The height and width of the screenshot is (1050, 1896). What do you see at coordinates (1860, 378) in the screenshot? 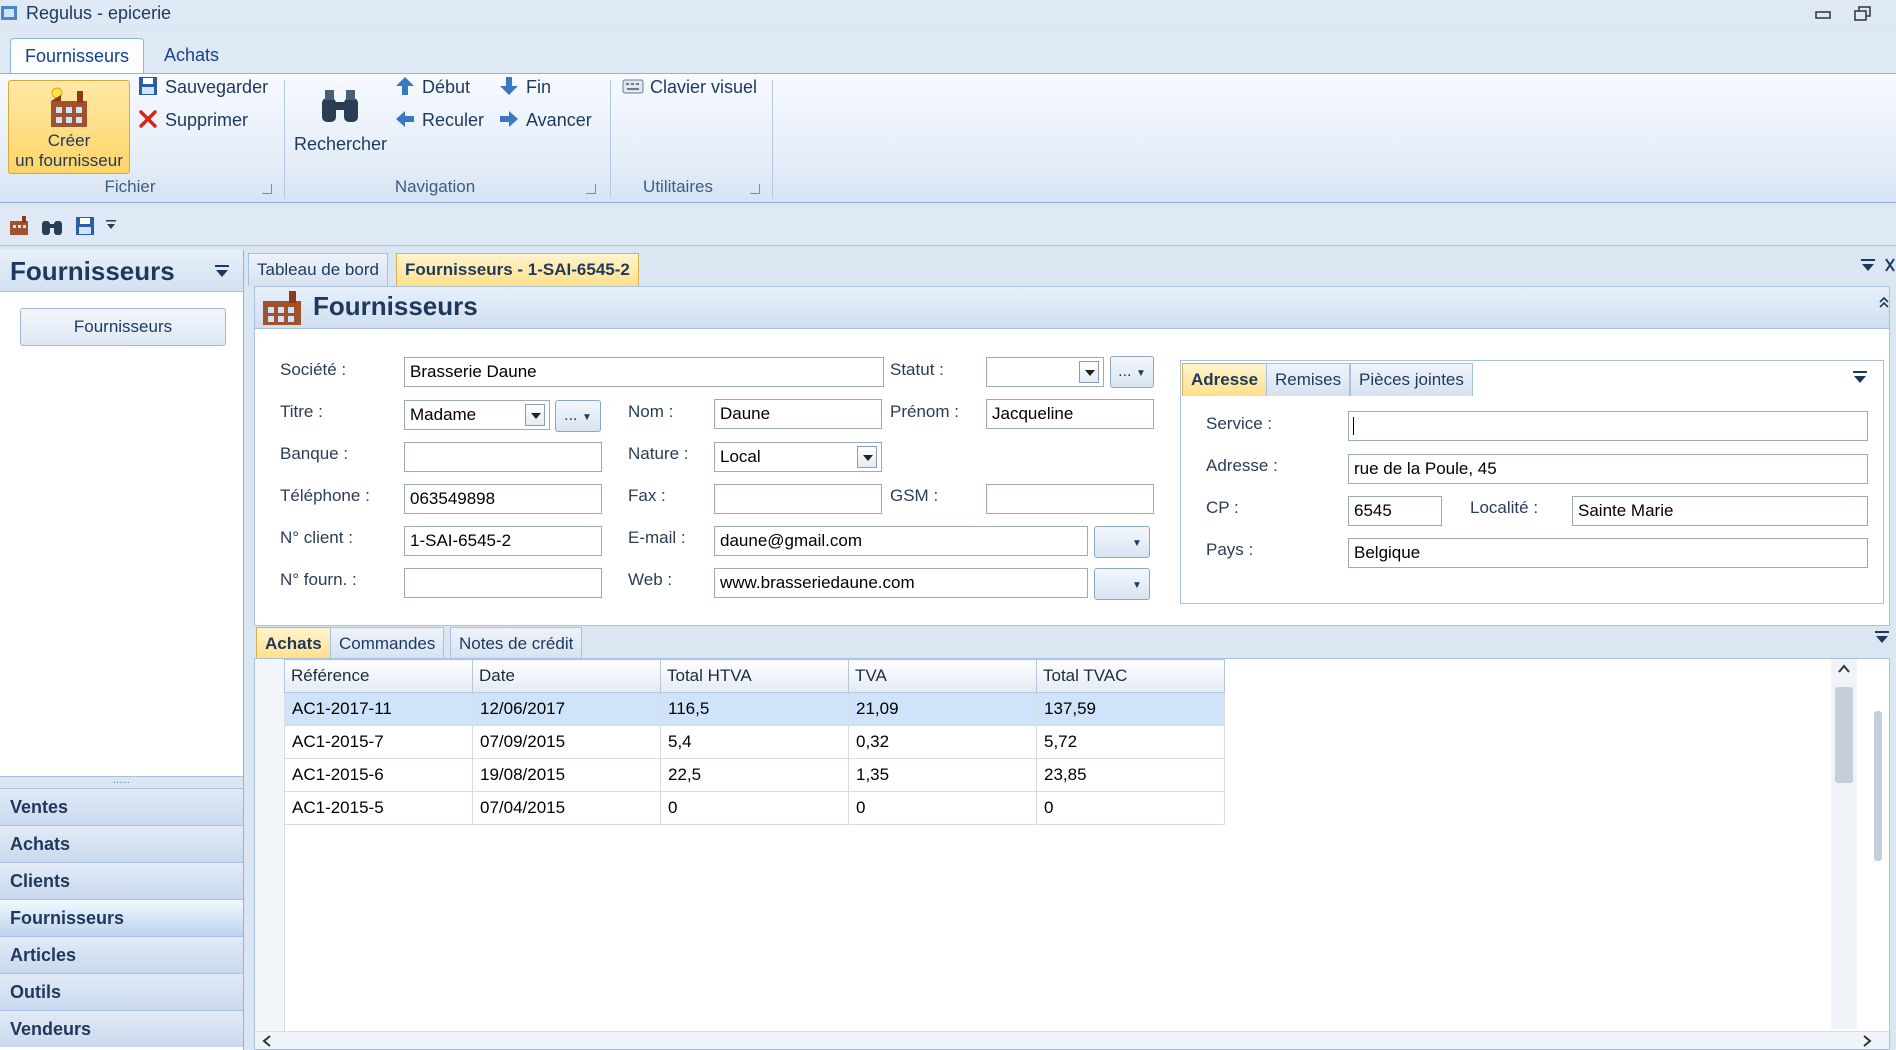
I see `address-tabs-menu-icon` at bounding box center [1860, 378].